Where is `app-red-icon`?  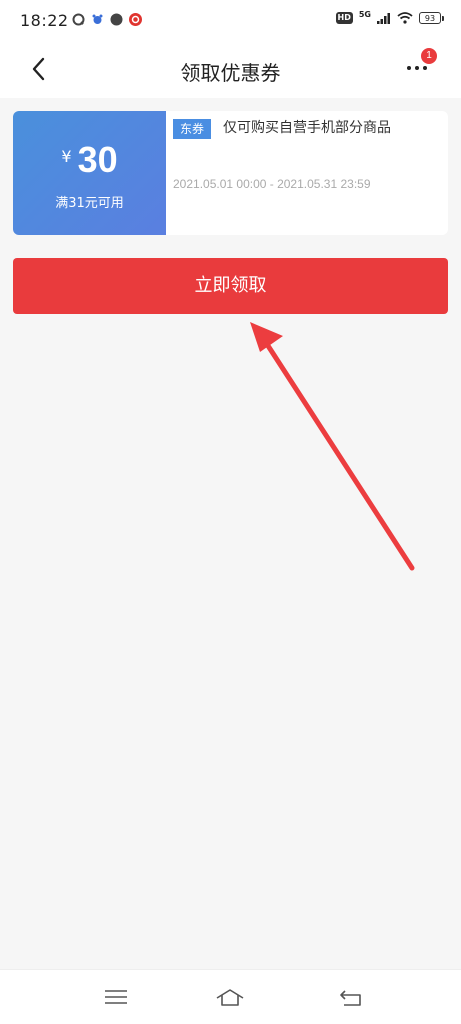 app-red-icon is located at coordinates (135, 19).